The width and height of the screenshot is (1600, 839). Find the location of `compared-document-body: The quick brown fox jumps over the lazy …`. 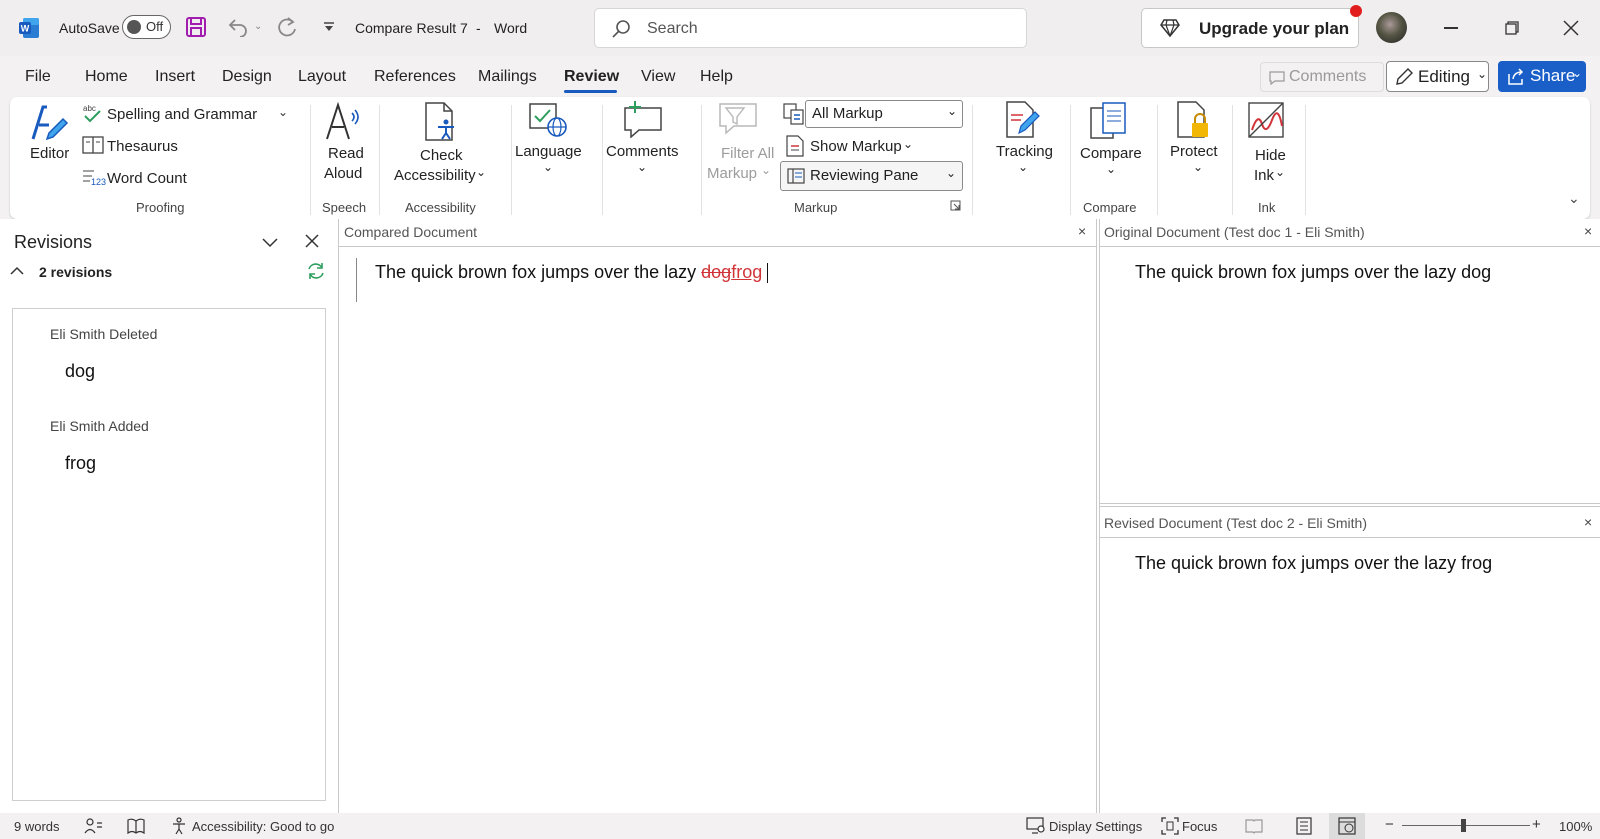

compared-document-body: The quick brown fox jumps over the lazy … is located at coordinates (572, 273).